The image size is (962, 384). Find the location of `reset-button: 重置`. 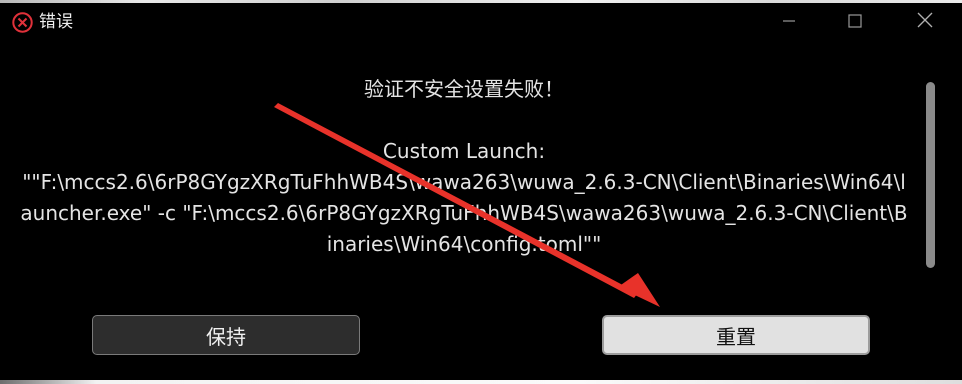

reset-button: 重置 is located at coordinates (736, 335).